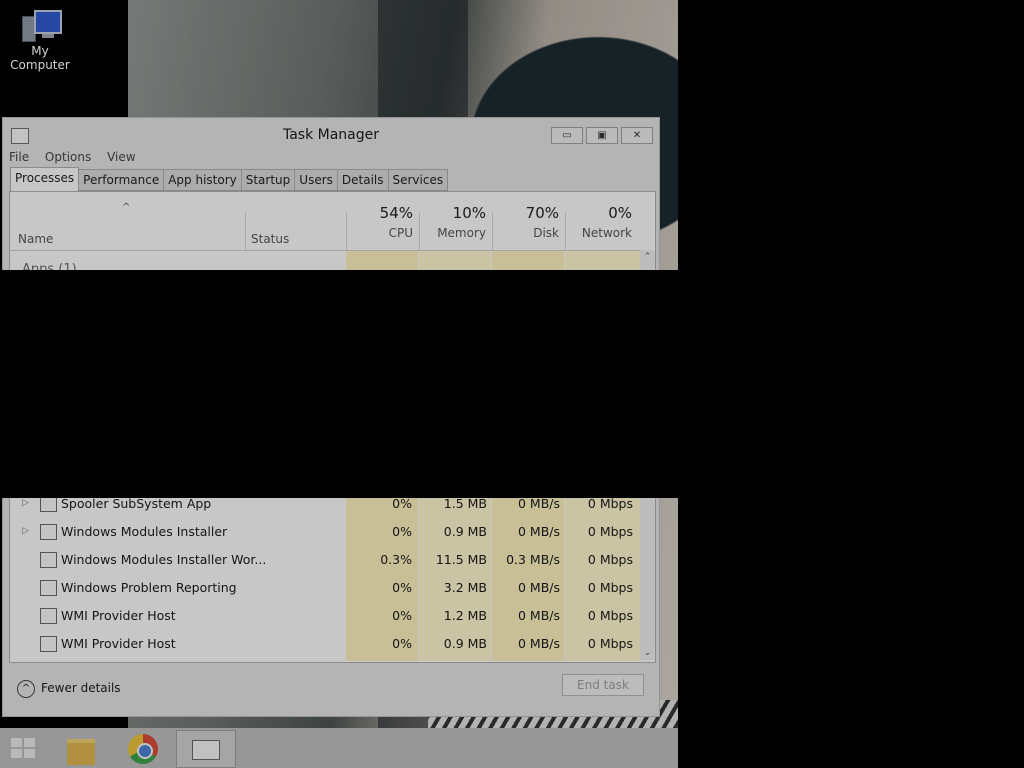  Describe the element at coordinates (533, 559) in the screenshot. I see `process-disk: 0.3 MB/s` at that location.